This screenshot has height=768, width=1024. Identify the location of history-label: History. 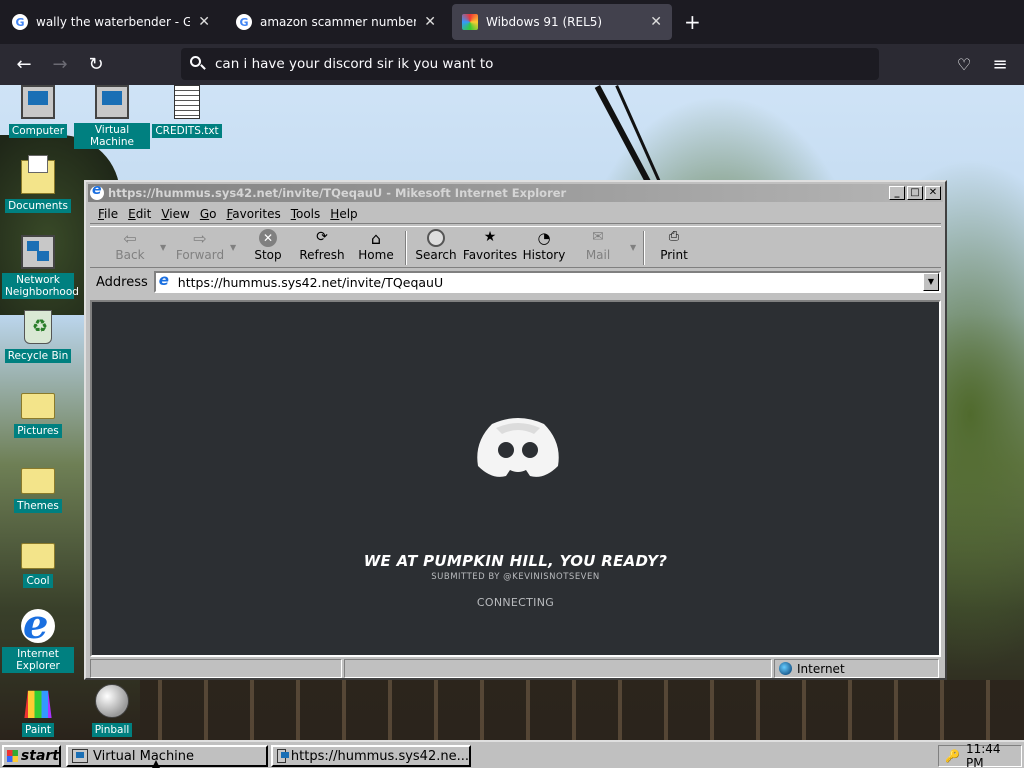
(544, 255).